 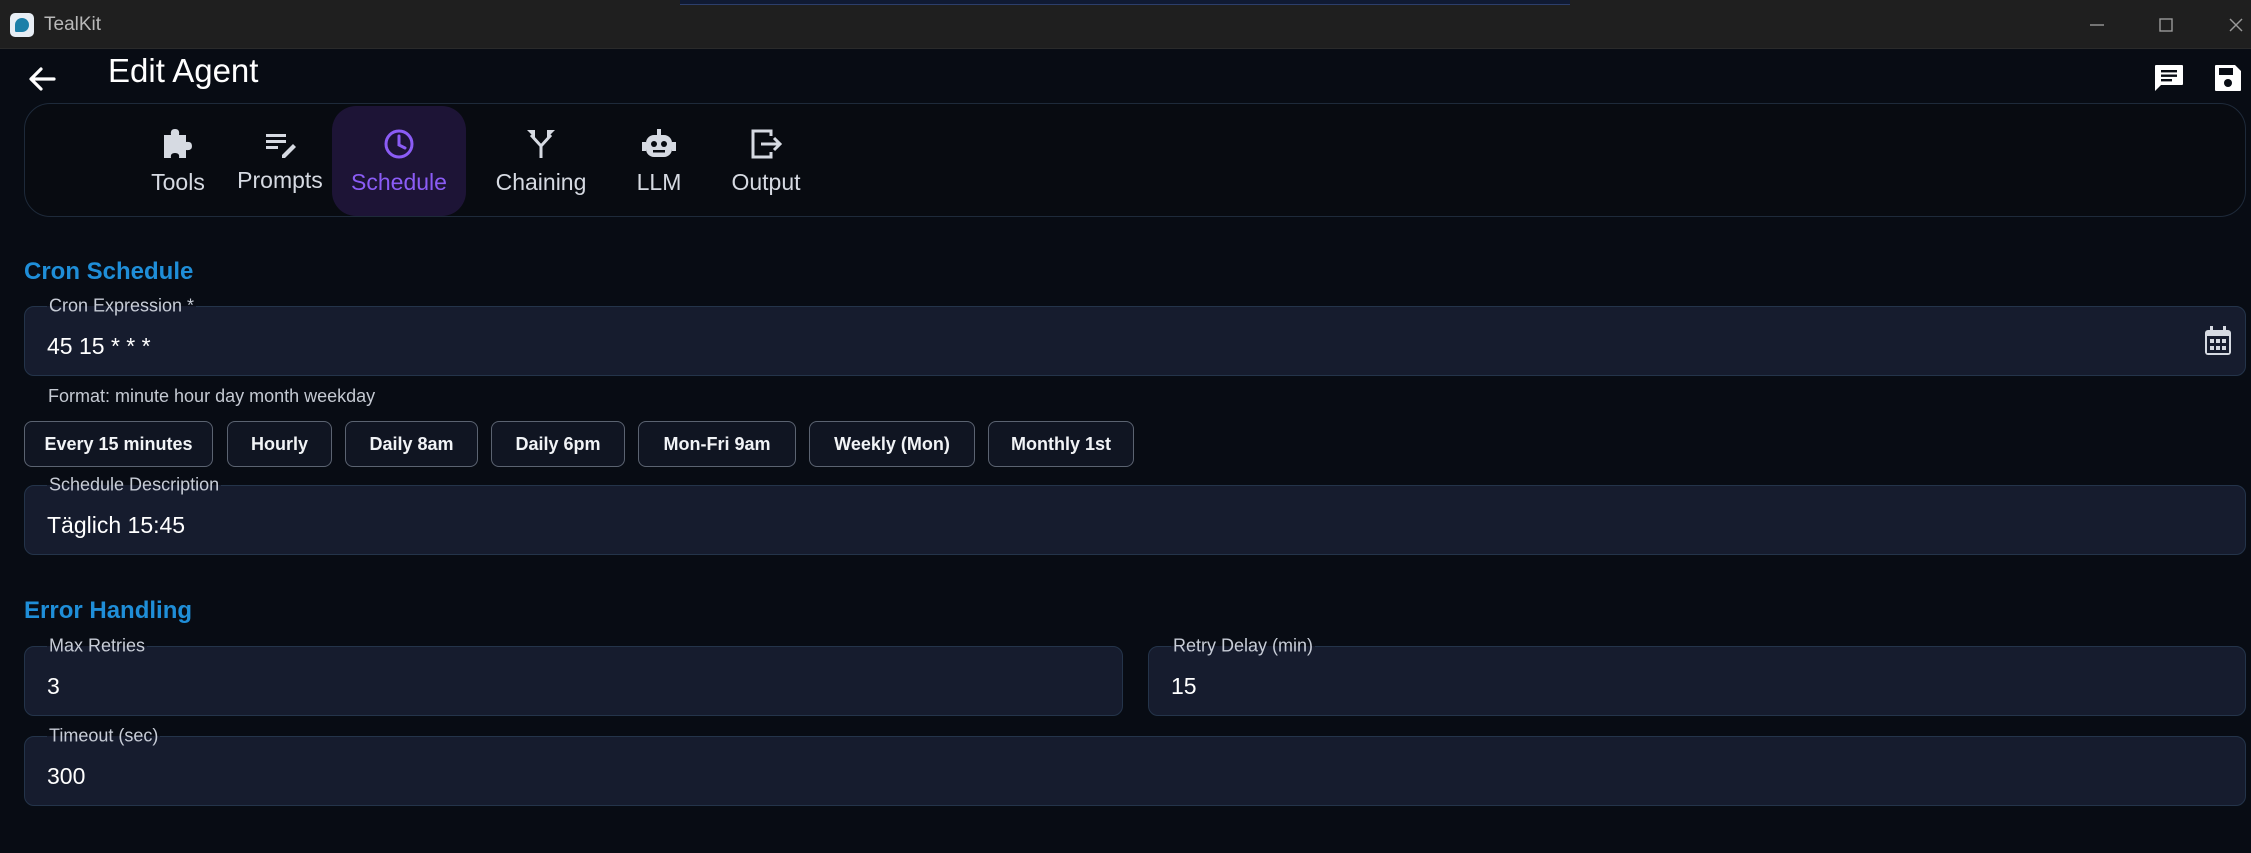 What do you see at coordinates (1125, 2) in the screenshot?
I see `taskbar-strip` at bounding box center [1125, 2].